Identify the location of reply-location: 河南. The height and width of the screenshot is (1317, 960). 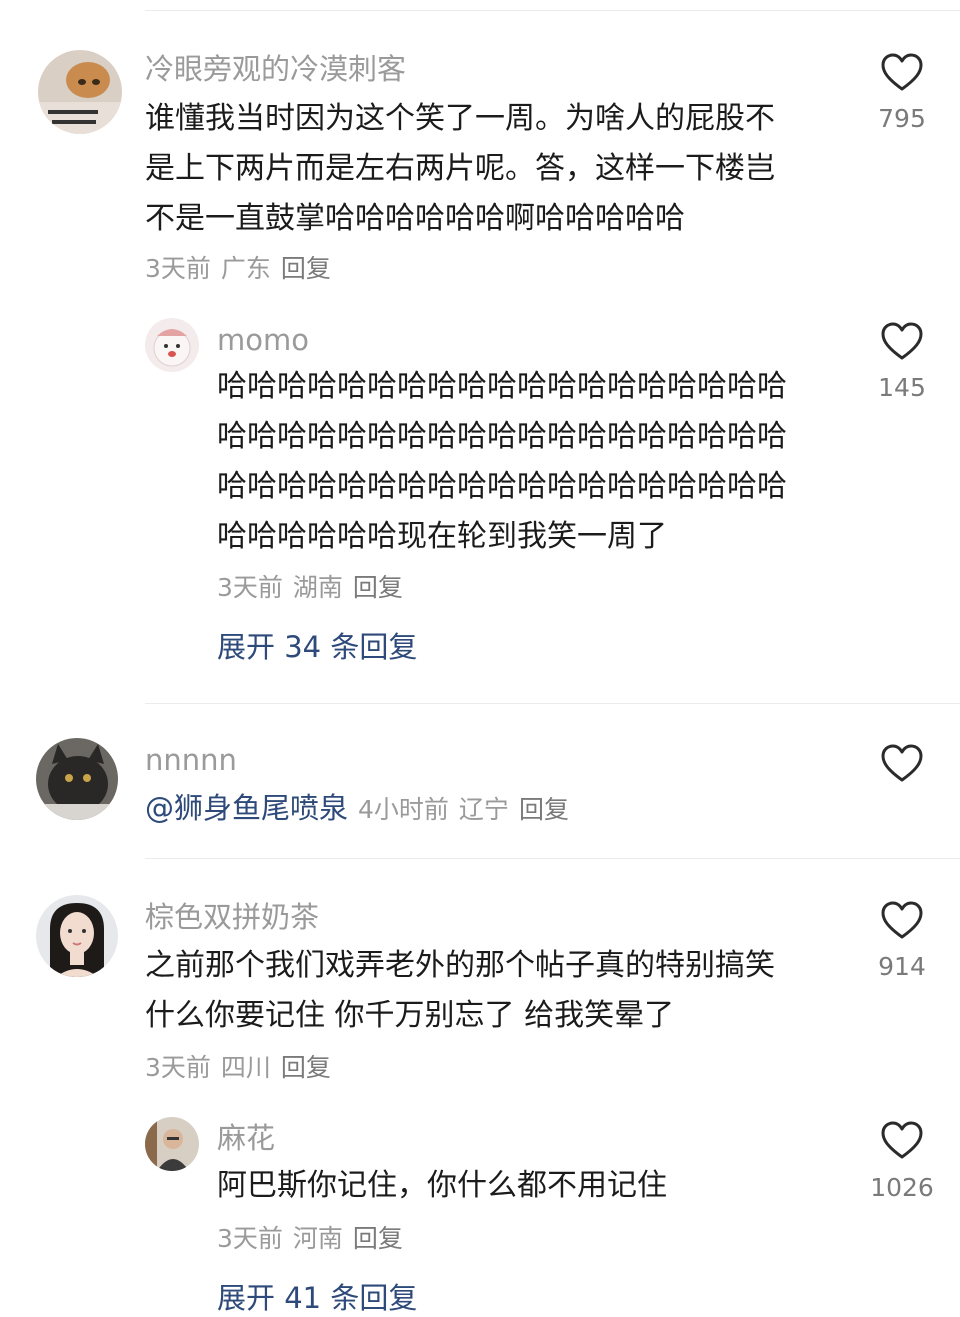
(317, 1238).